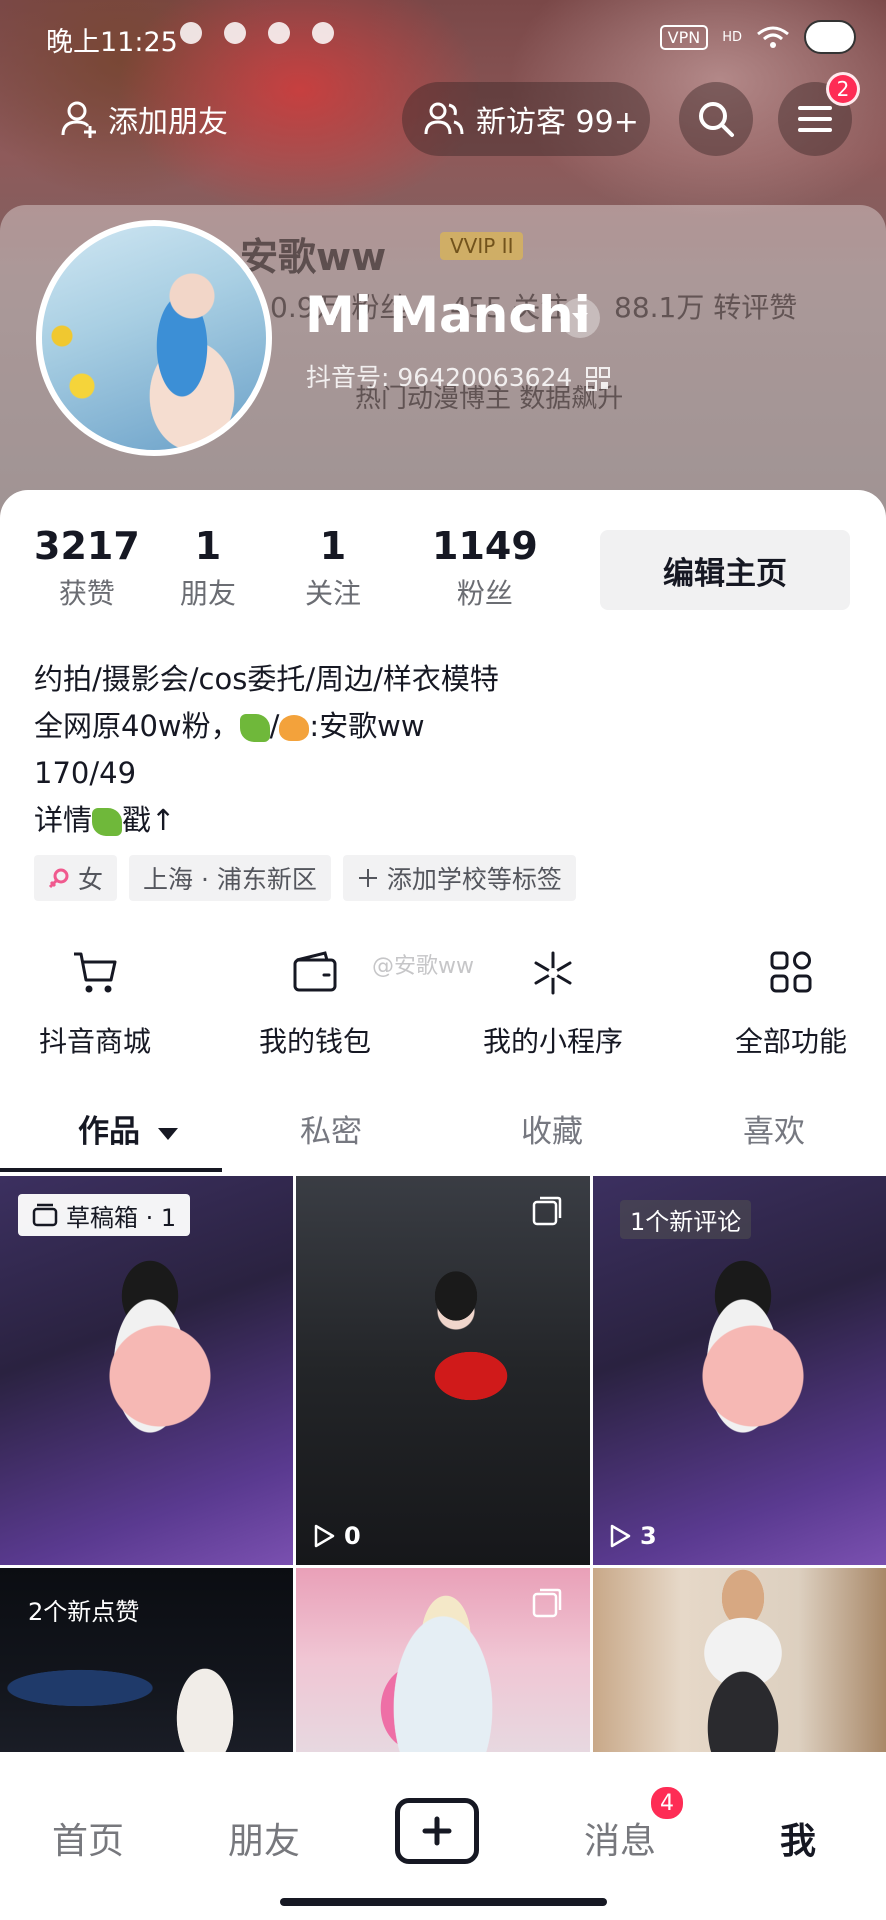 The width and height of the screenshot is (886, 1920). I want to click on feature-mini-programs: 我的小程序, so click(553, 1005).